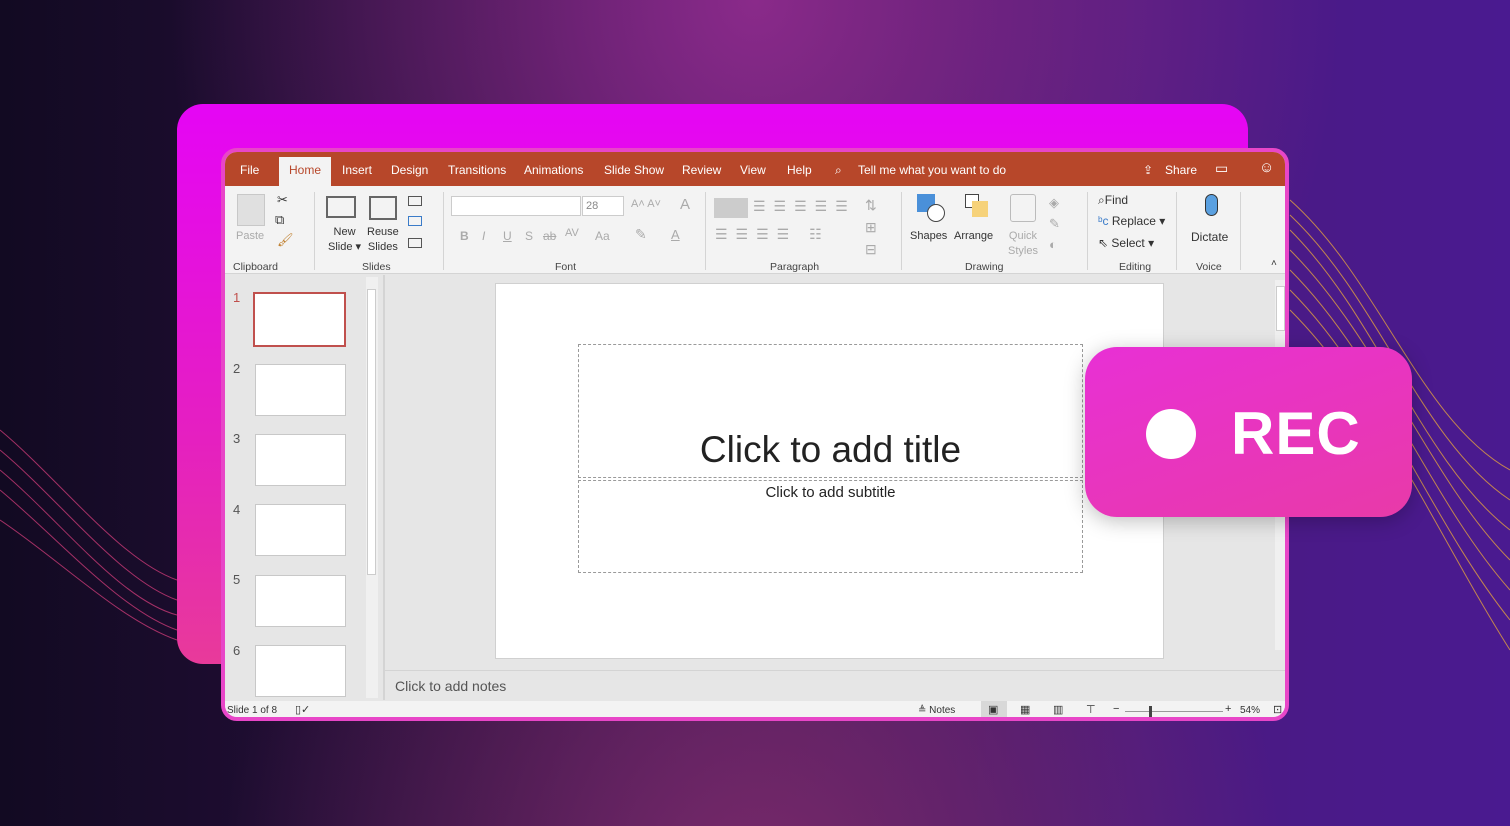 The height and width of the screenshot is (826, 1510). I want to click on zoom-out-button: −, so click(1116, 709).